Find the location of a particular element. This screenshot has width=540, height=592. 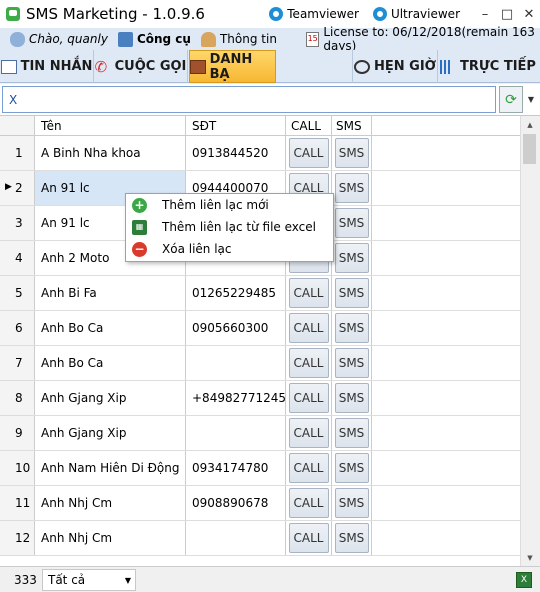

table-row: 5 Anh Bi Fa 01265229485 CALL SMS is located at coordinates (260, 293).